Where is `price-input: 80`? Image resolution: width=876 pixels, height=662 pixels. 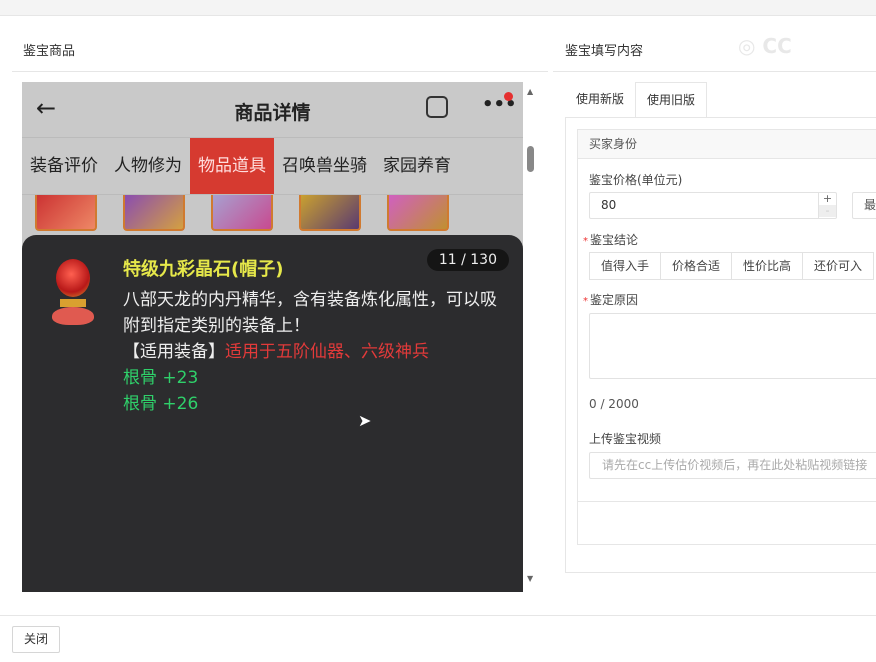 price-input: 80 is located at coordinates (713, 205).